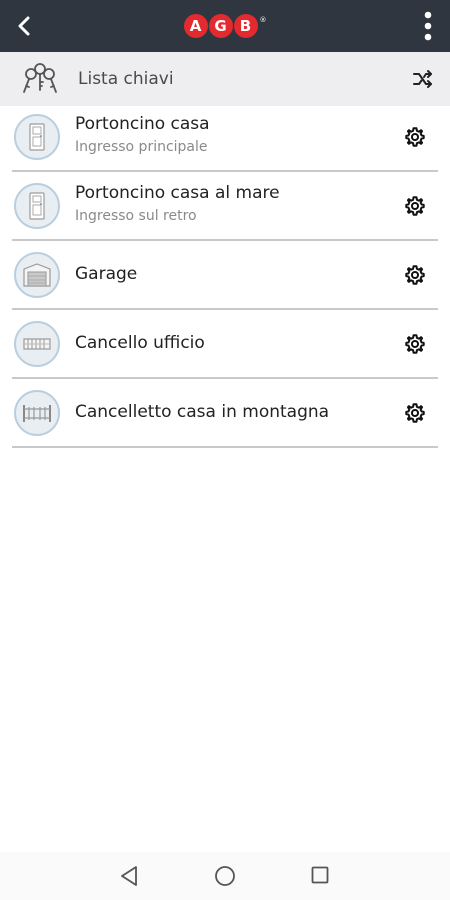 Image resolution: width=450 pixels, height=900 pixels. I want to click on list-item: Garage, so click(225, 277).